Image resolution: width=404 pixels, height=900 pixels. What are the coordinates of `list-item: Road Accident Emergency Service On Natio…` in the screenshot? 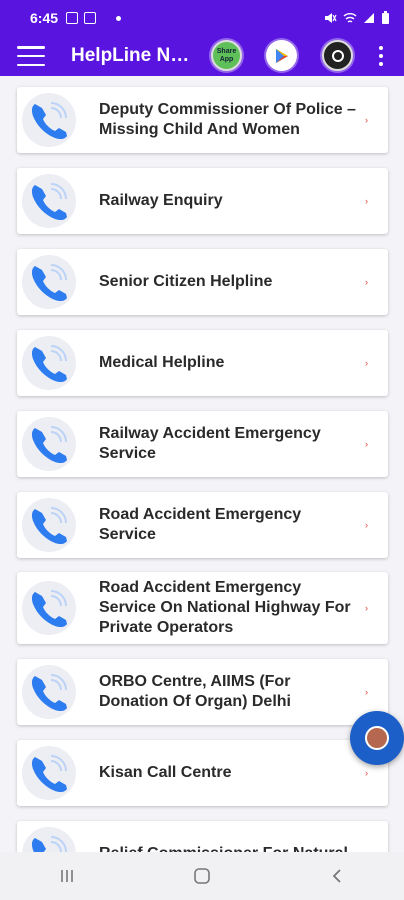 It's located at (202, 608).